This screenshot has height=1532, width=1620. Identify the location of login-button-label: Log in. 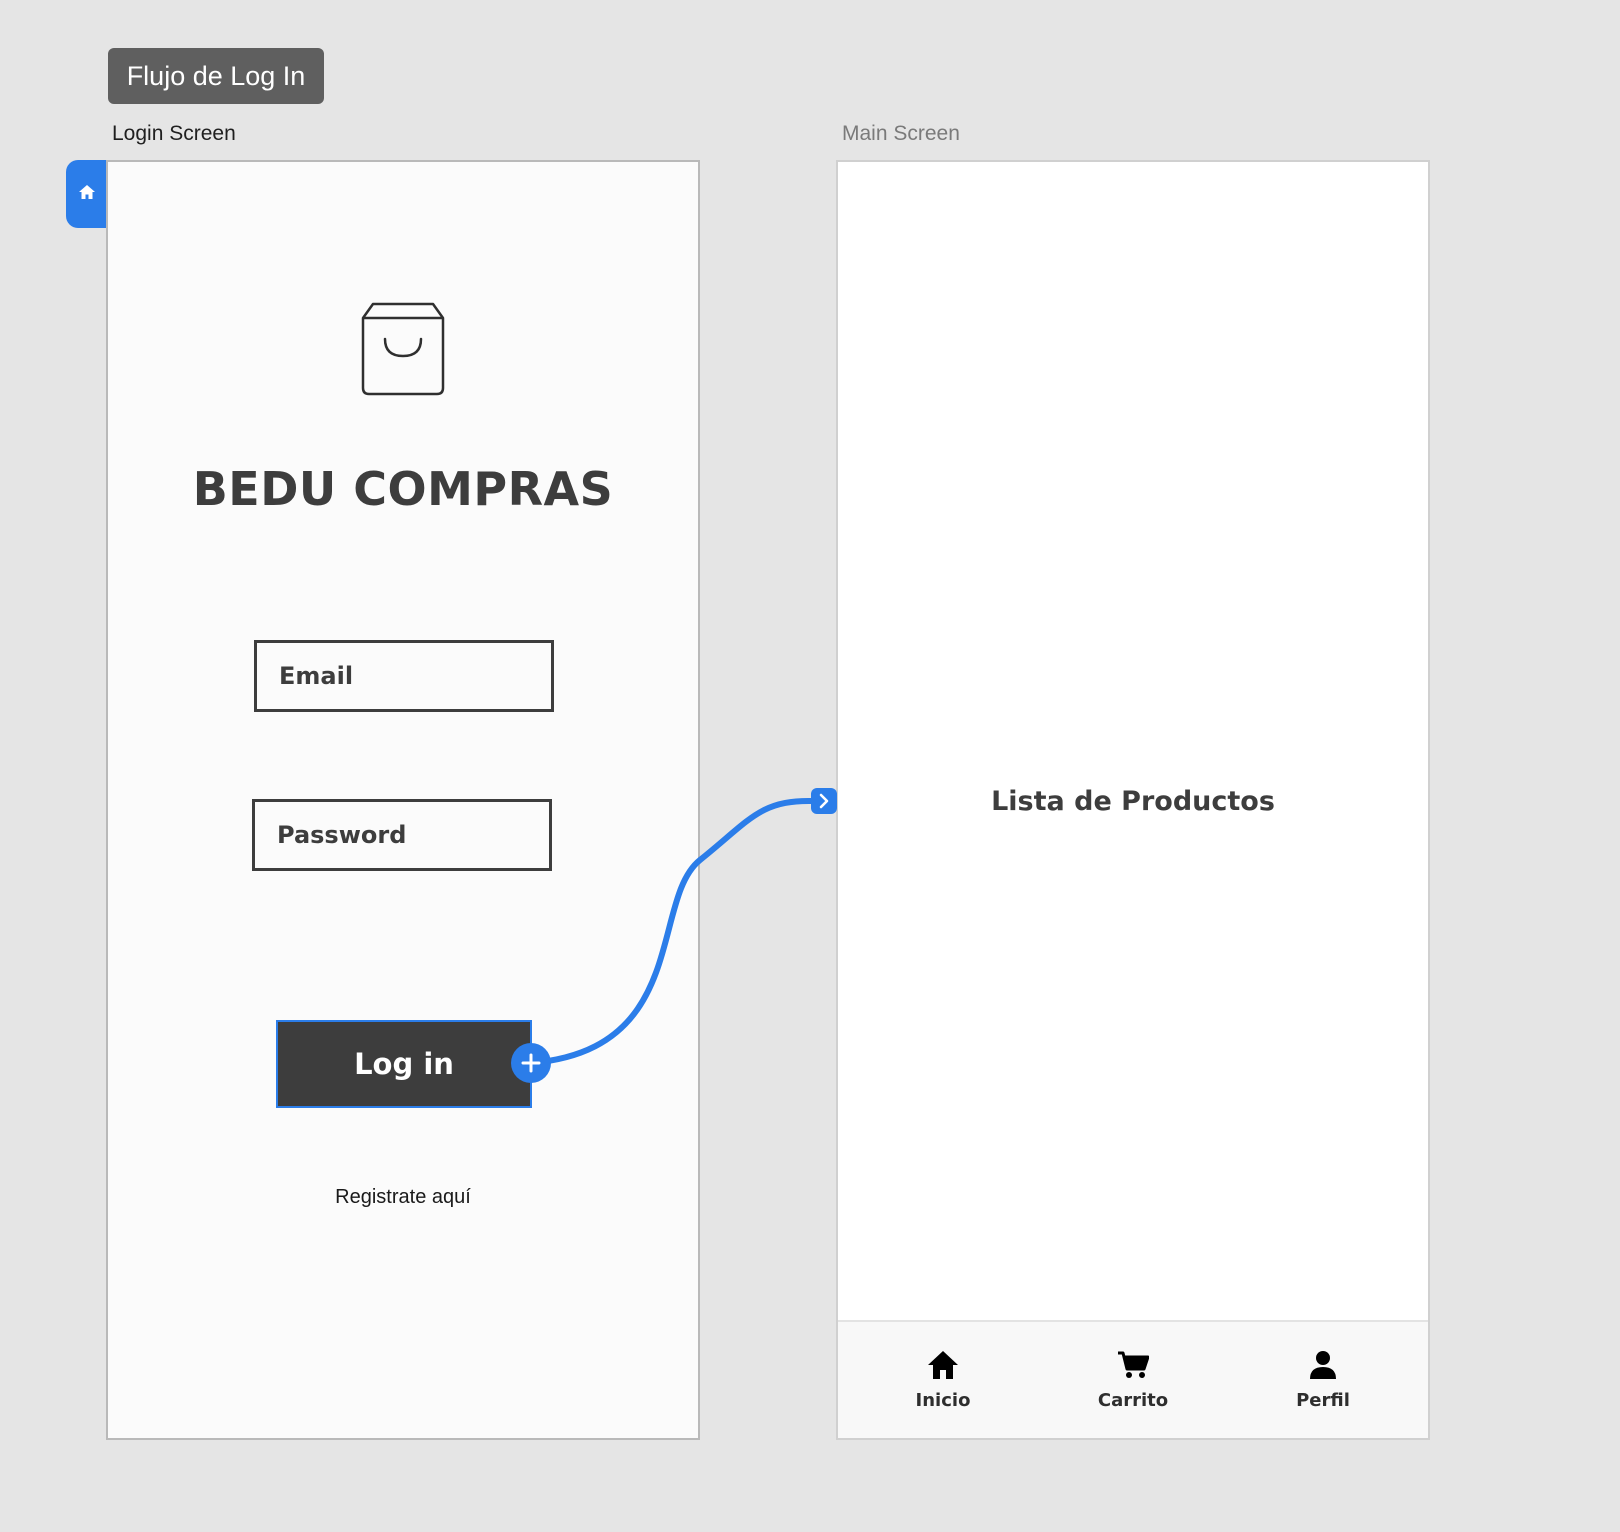
(404, 1064).